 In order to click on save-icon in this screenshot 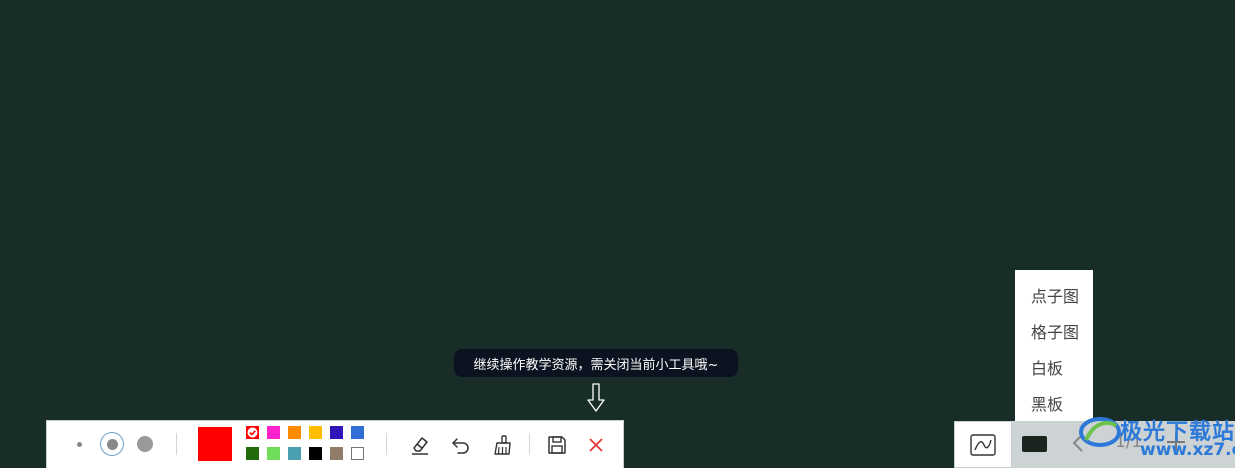, I will do `click(557, 445)`.